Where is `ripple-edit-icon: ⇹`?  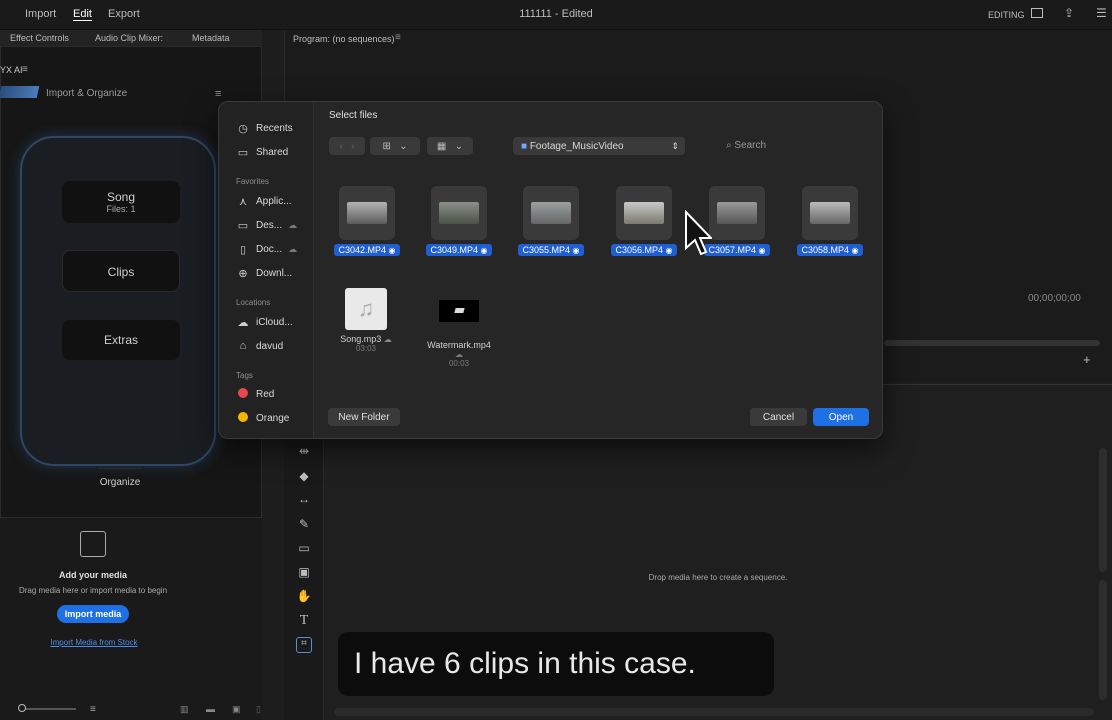
ripple-edit-icon: ⇹ is located at coordinates (304, 452).